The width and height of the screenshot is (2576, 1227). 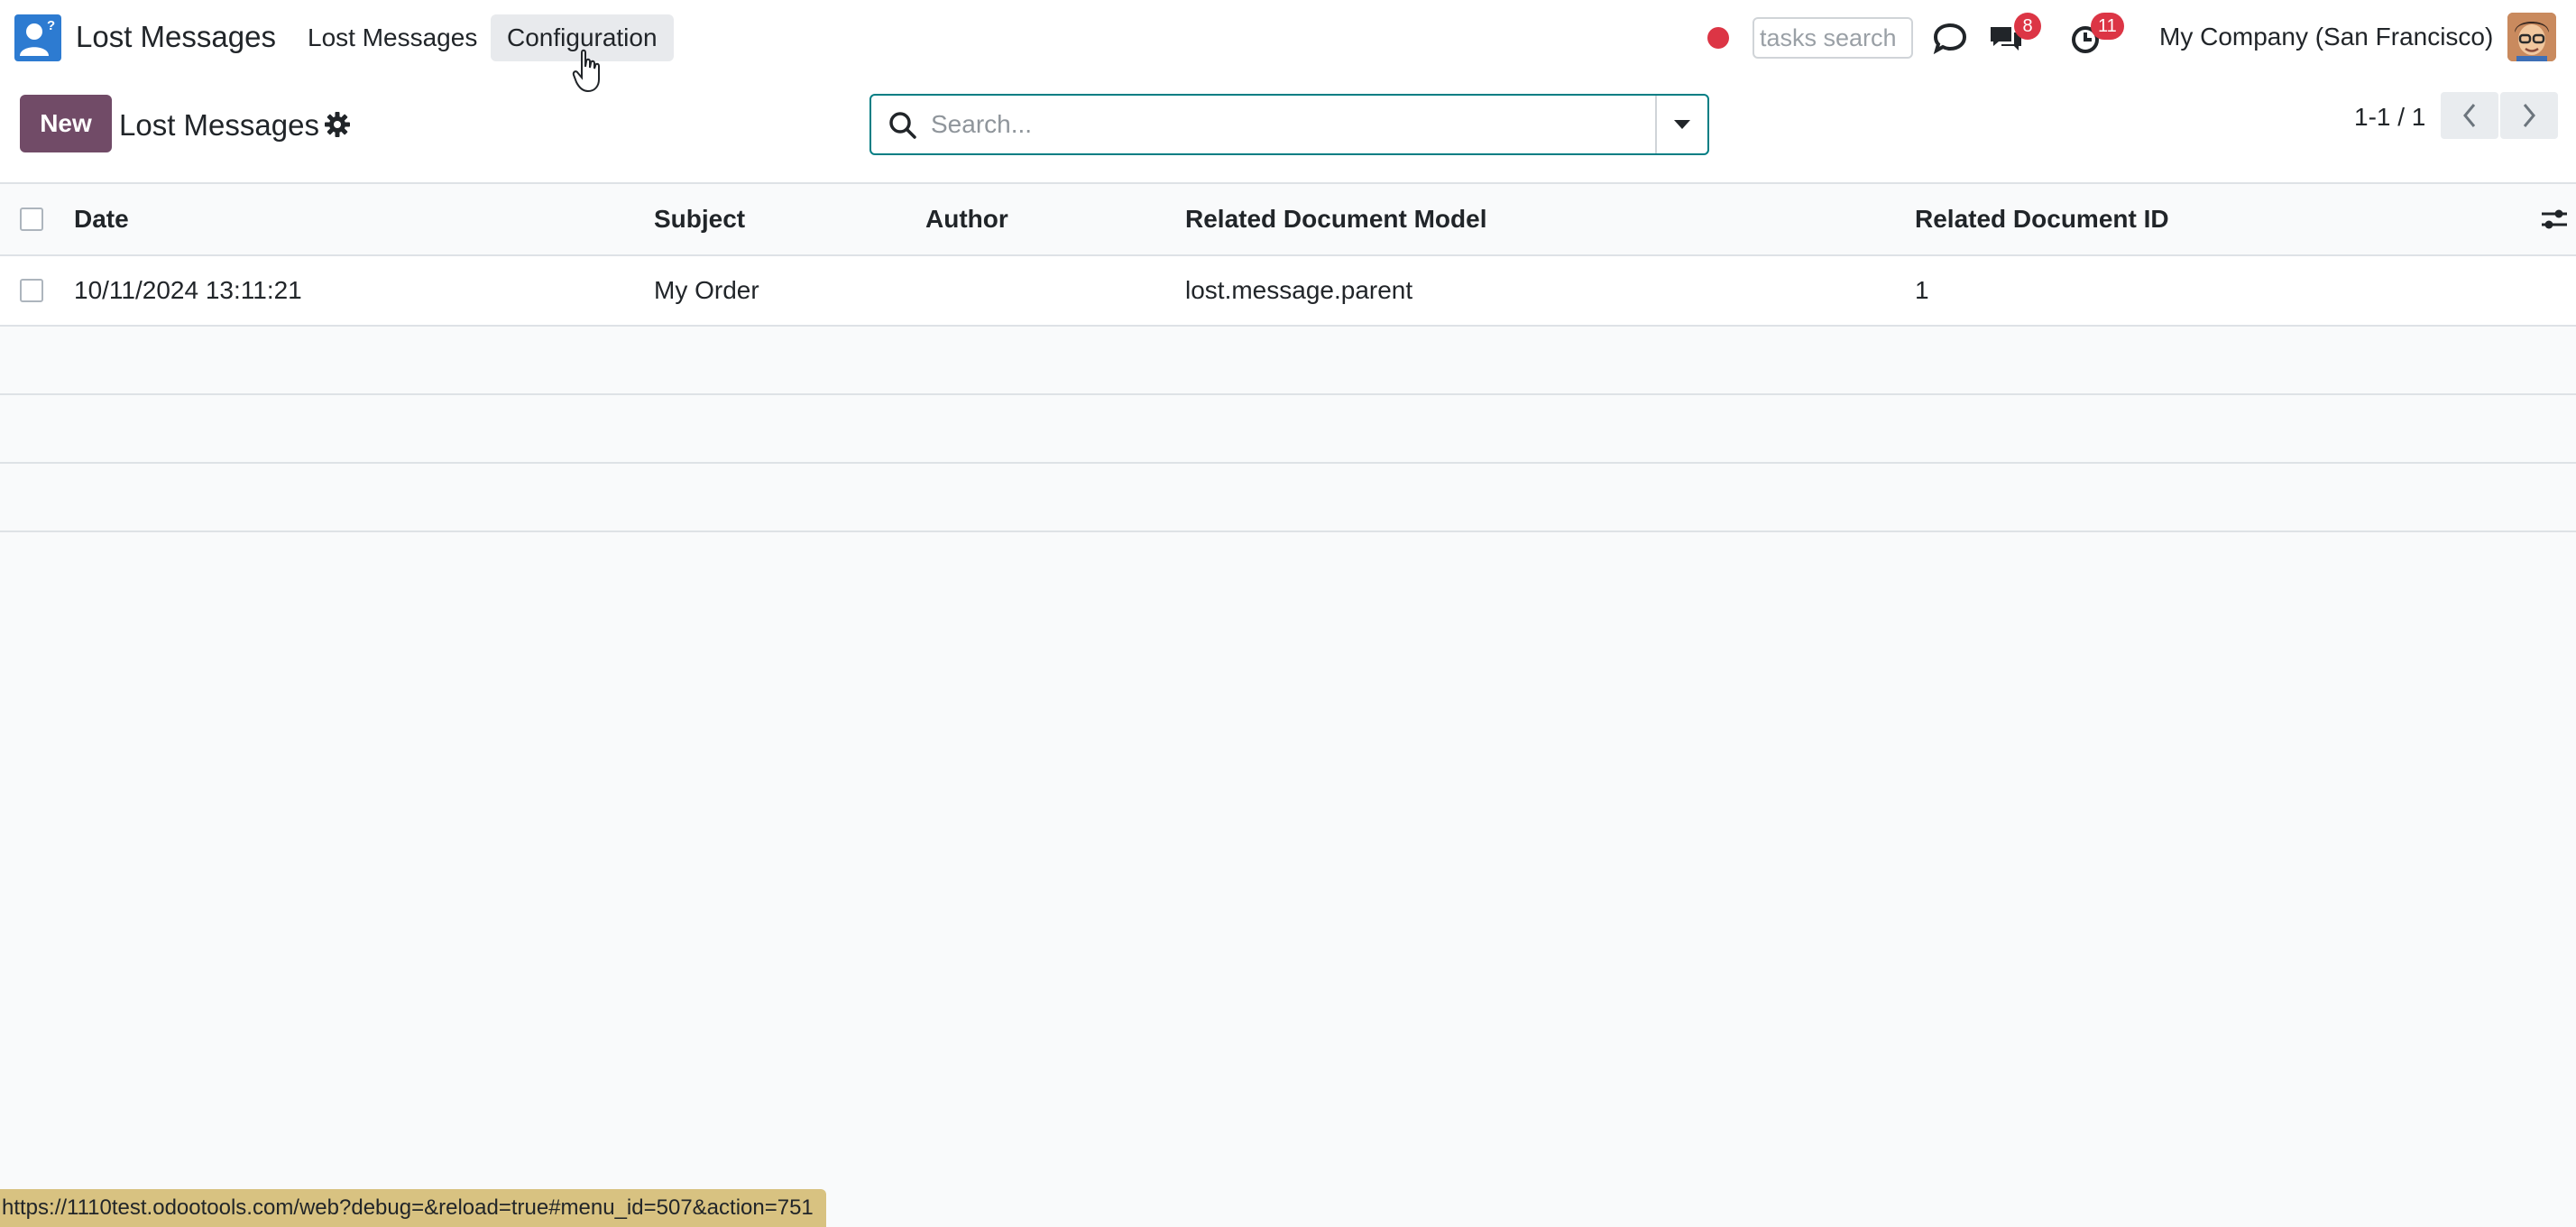 I want to click on row-checkbox, so click(x=32, y=290).